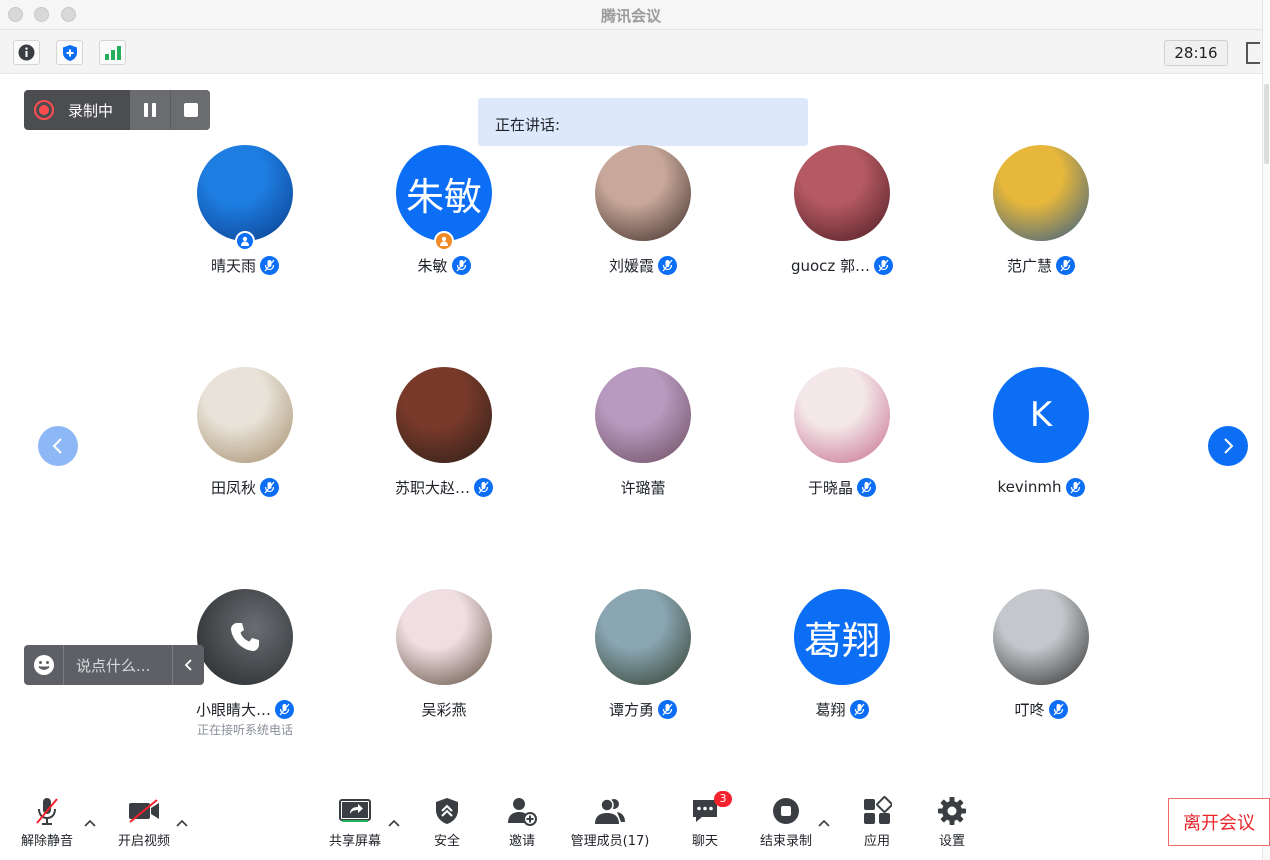 Image resolution: width=1270 pixels, height=860 pixels. I want to click on info-button, so click(26, 52).